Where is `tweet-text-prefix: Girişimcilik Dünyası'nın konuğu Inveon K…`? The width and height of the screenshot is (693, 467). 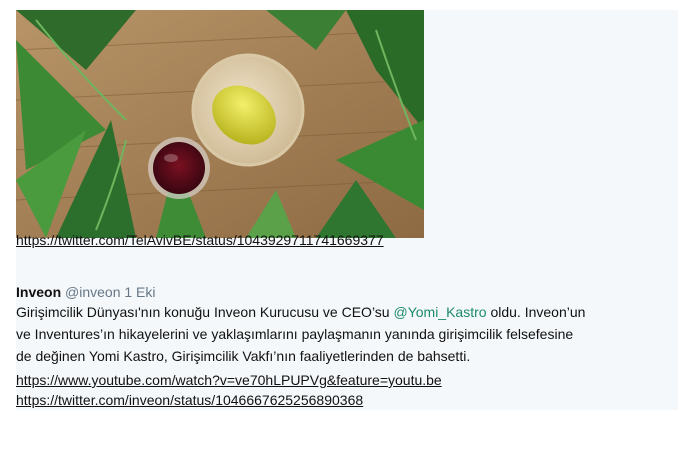
tweet-text-prefix: Girişimcilik Dünyası'nın konuğu Inveon K… is located at coordinates (205, 312).